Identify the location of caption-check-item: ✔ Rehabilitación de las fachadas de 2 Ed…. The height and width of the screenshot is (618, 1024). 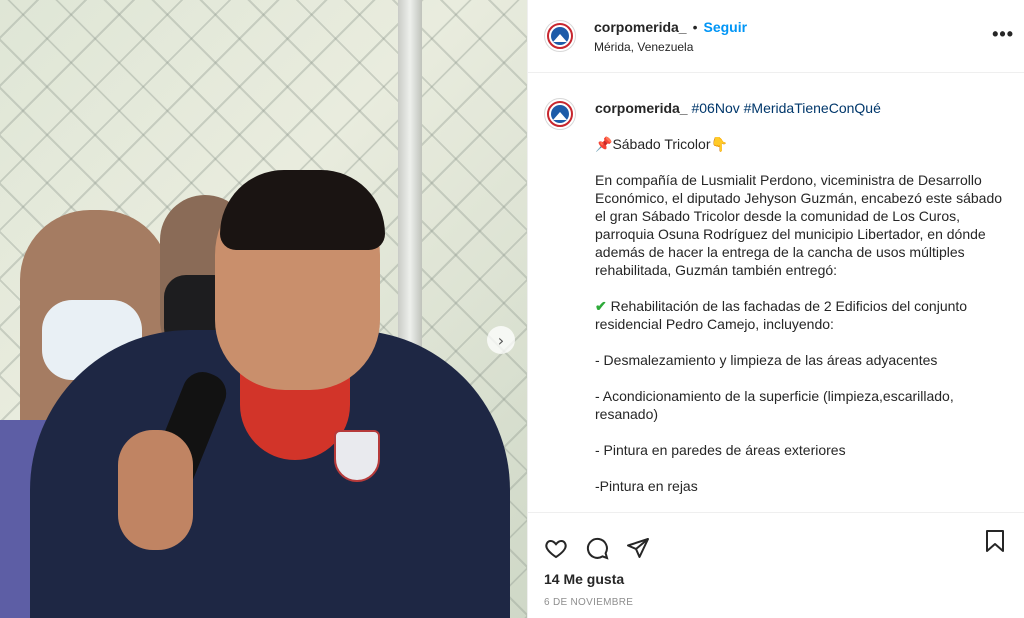
(802, 315).